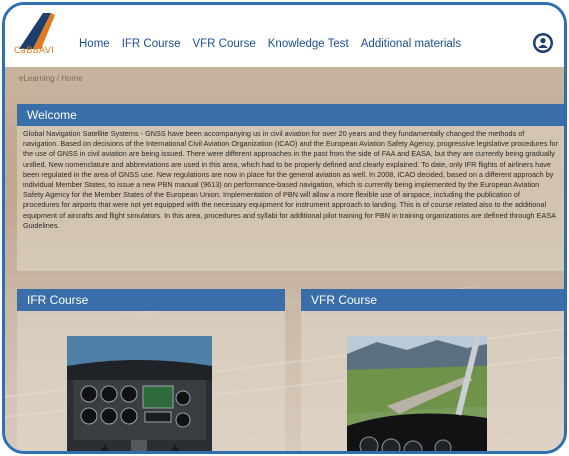  I want to click on breadcrumb-root: eLearning, so click(37, 78).